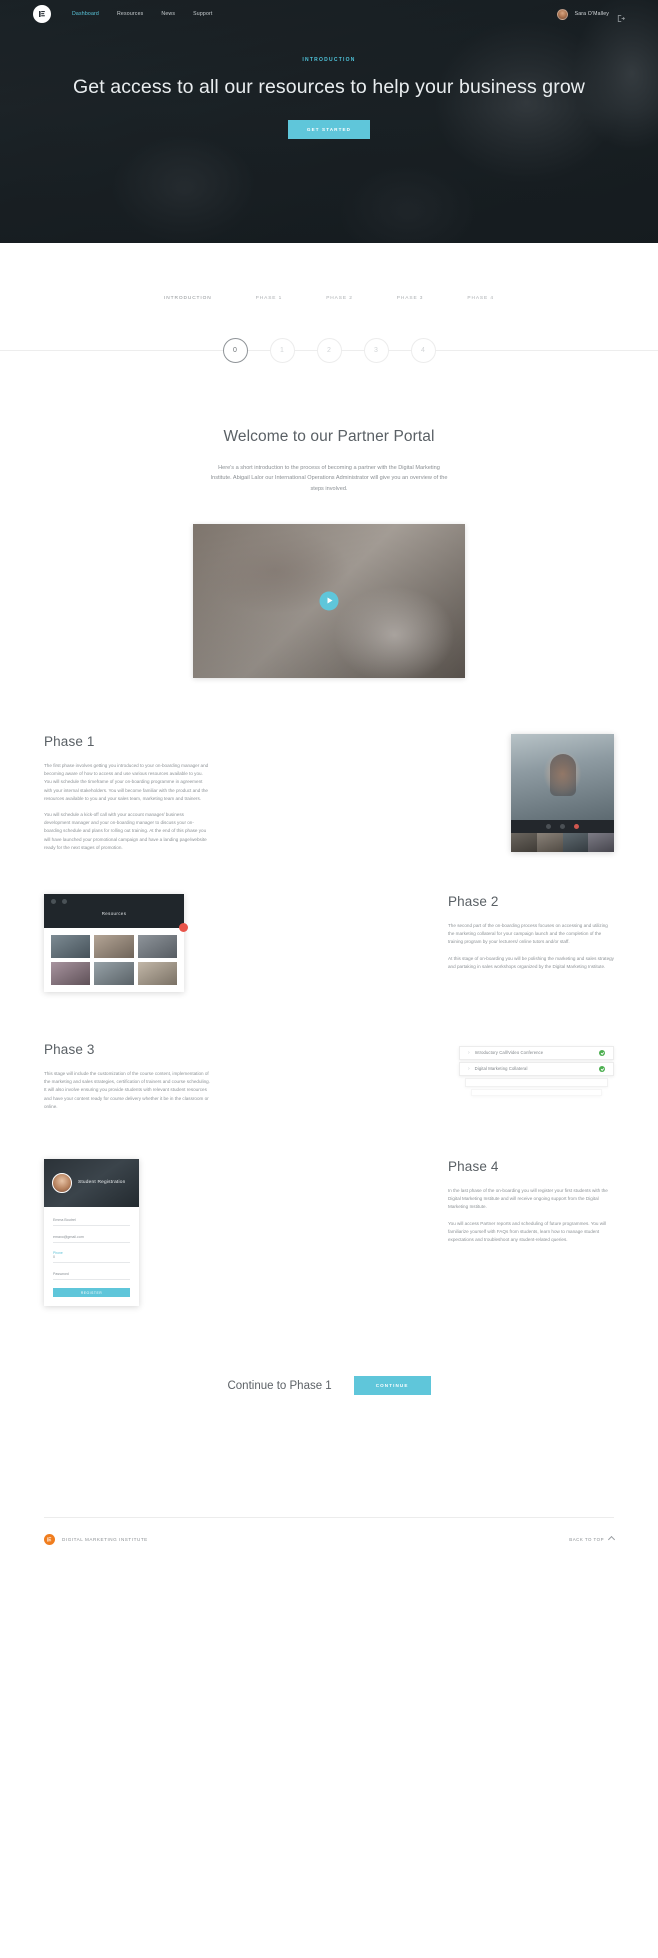 The height and width of the screenshot is (1958, 658). I want to click on name-value: Emma Boutrel, so click(64, 1219).